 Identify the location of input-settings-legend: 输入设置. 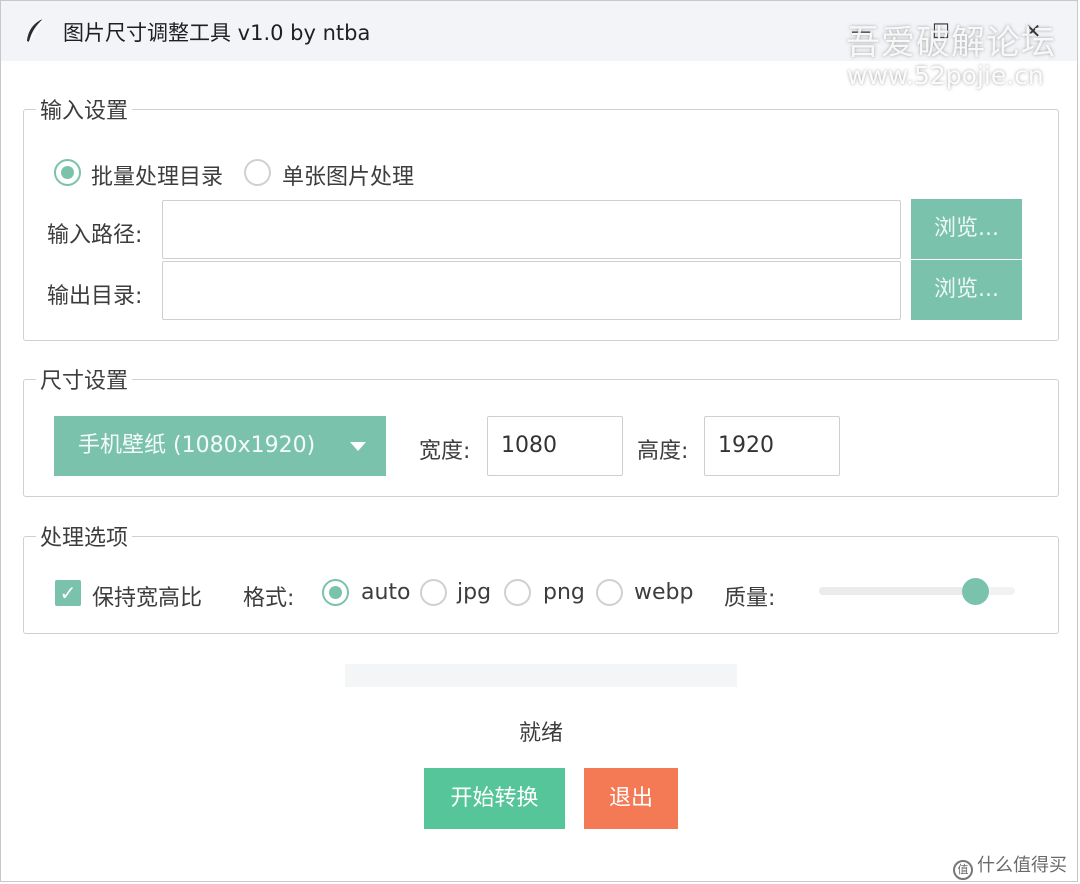
(84, 109).